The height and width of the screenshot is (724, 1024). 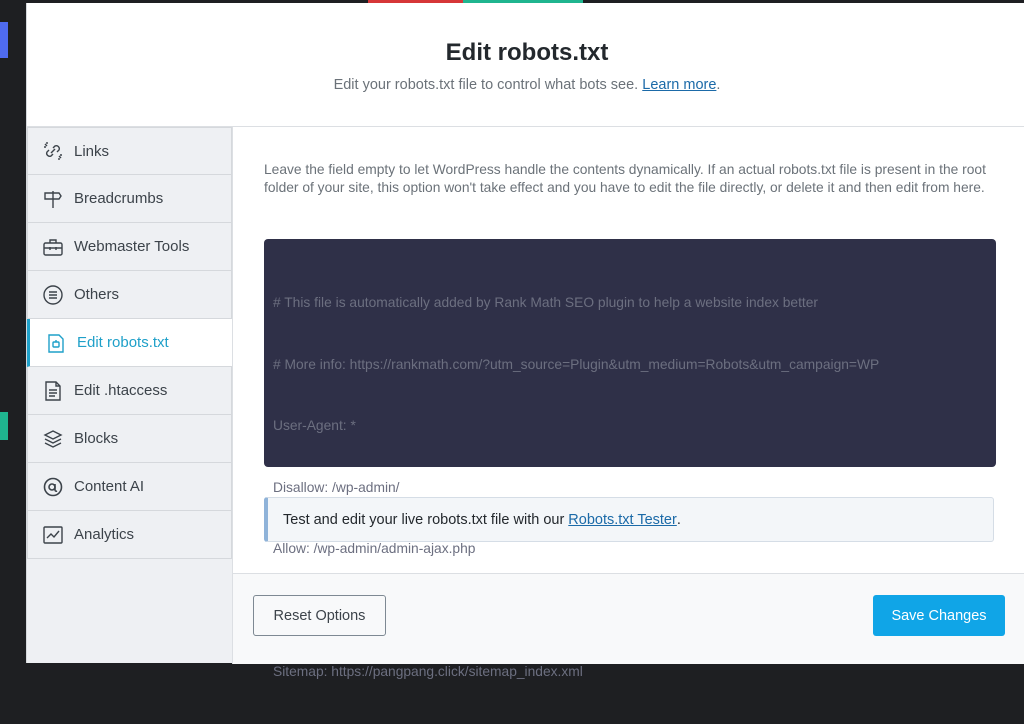 What do you see at coordinates (109, 486) in the screenshot?
I see `sidebar-item-label: Content AI` at bounding box center [109, 486].